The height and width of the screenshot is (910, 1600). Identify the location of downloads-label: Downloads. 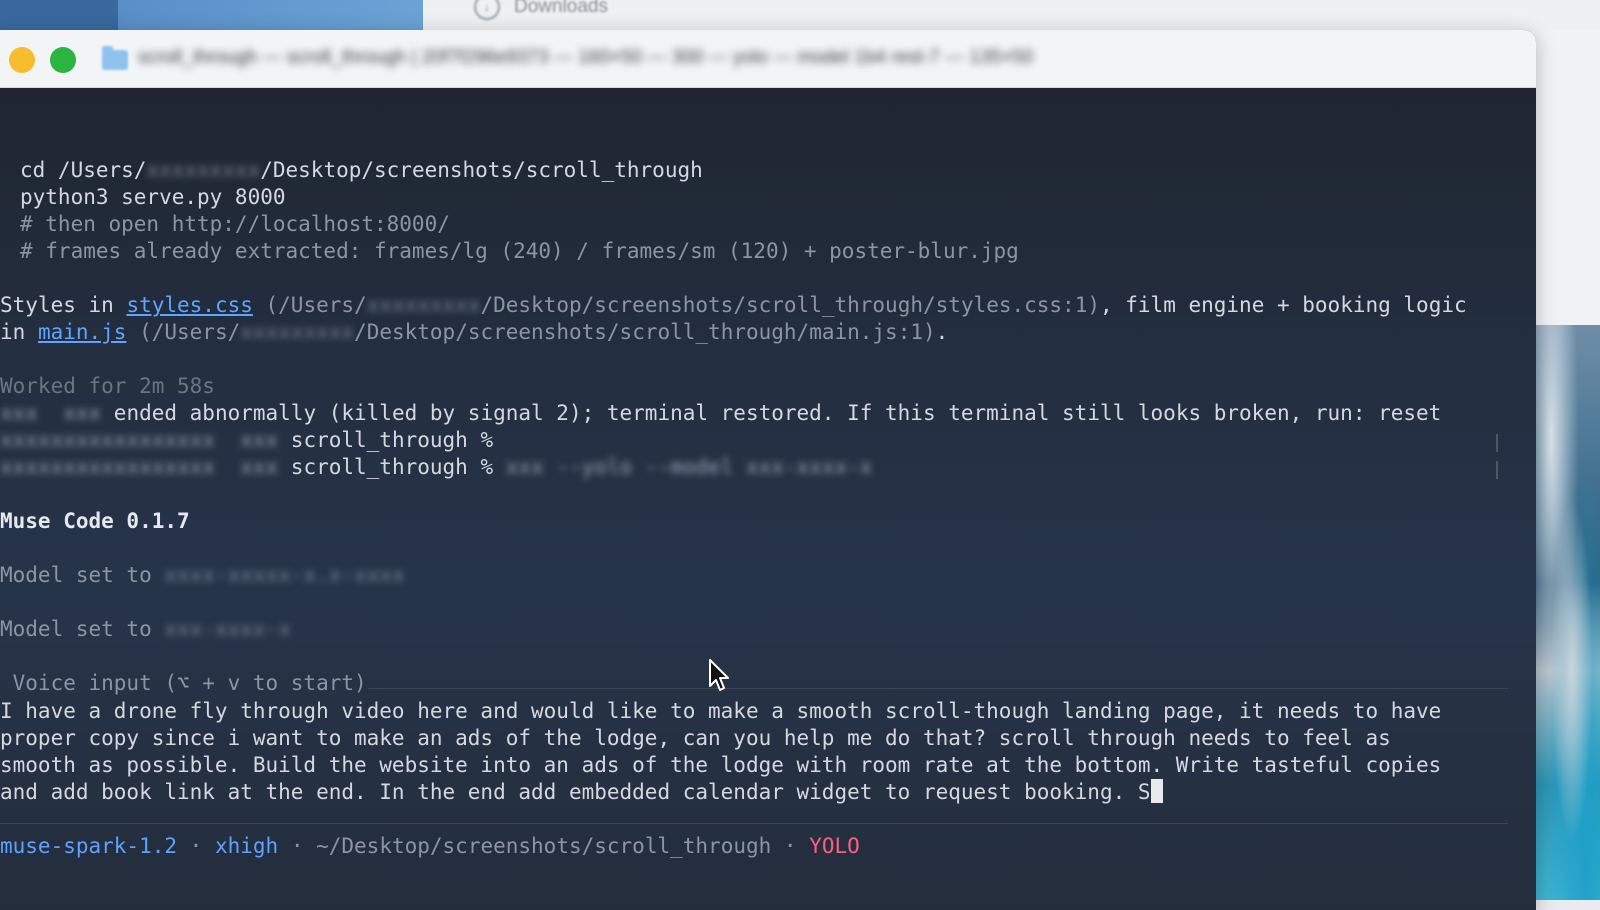
(561, 8).